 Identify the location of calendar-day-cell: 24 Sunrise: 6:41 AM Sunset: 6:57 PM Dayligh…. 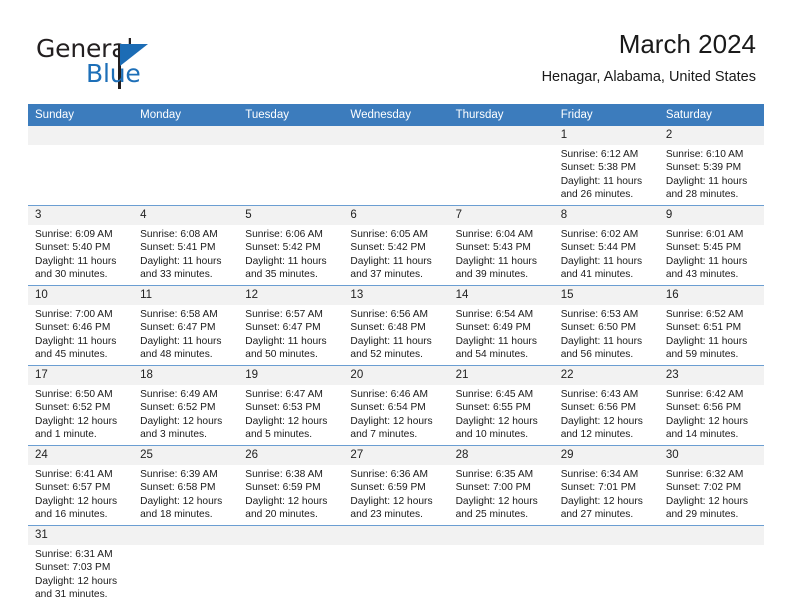
(81, 485).